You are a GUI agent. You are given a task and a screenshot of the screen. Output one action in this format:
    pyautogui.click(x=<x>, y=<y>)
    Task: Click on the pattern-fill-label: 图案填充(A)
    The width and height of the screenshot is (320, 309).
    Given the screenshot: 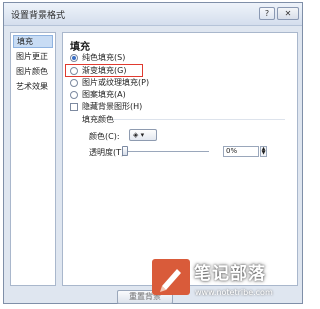 What is the action you would take?
    pyautogui.click(x=104, y=94)
    